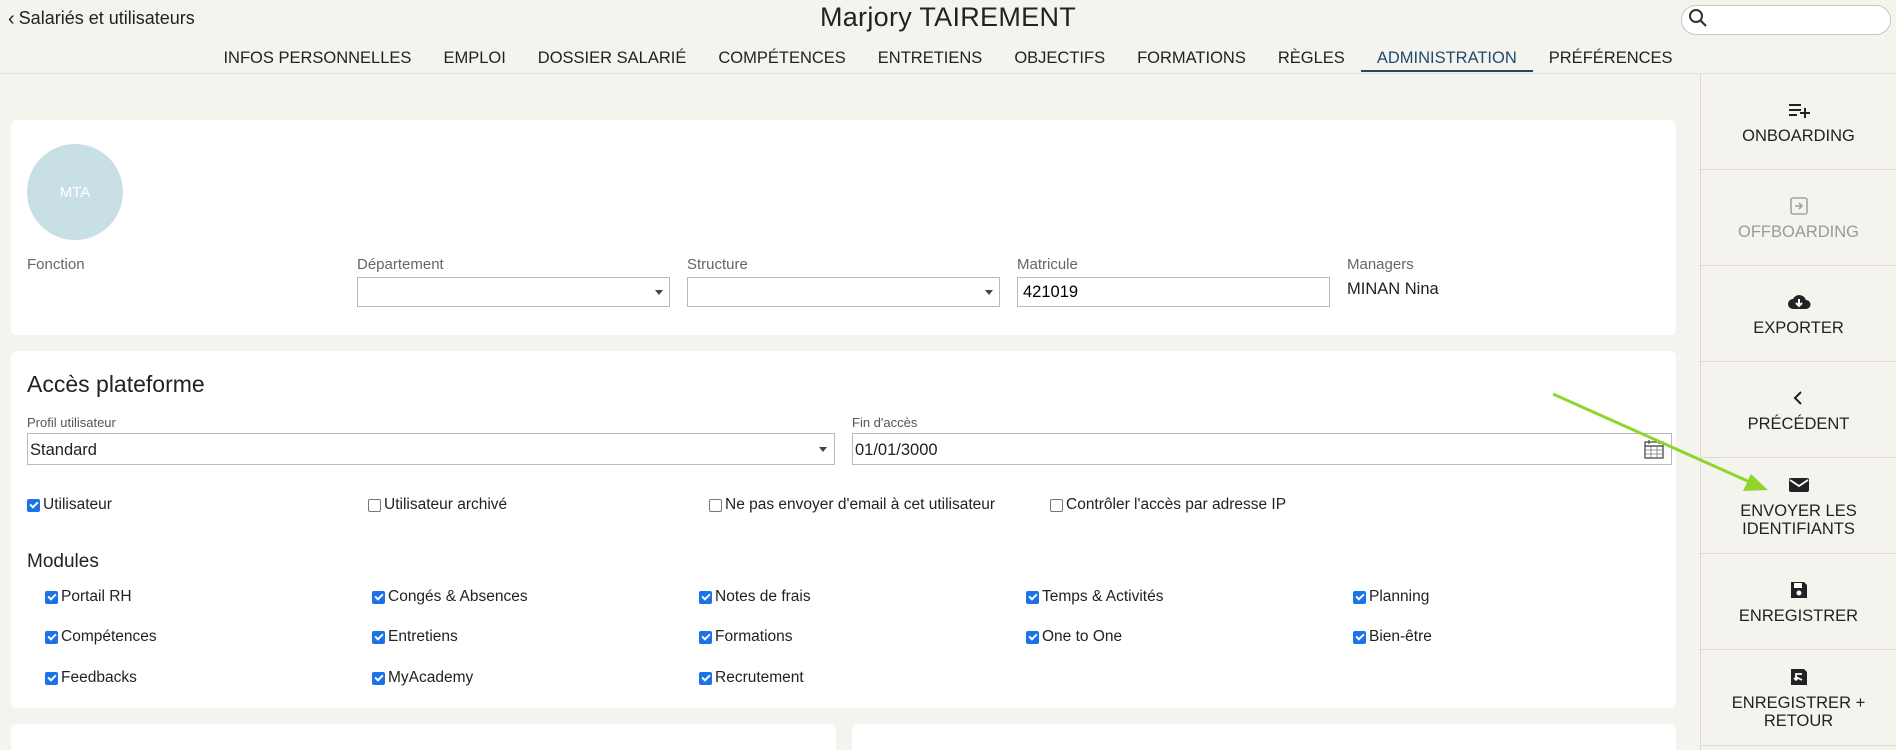  I want to click on module-checkbox: Temps & Activités, so click(1094, 597).